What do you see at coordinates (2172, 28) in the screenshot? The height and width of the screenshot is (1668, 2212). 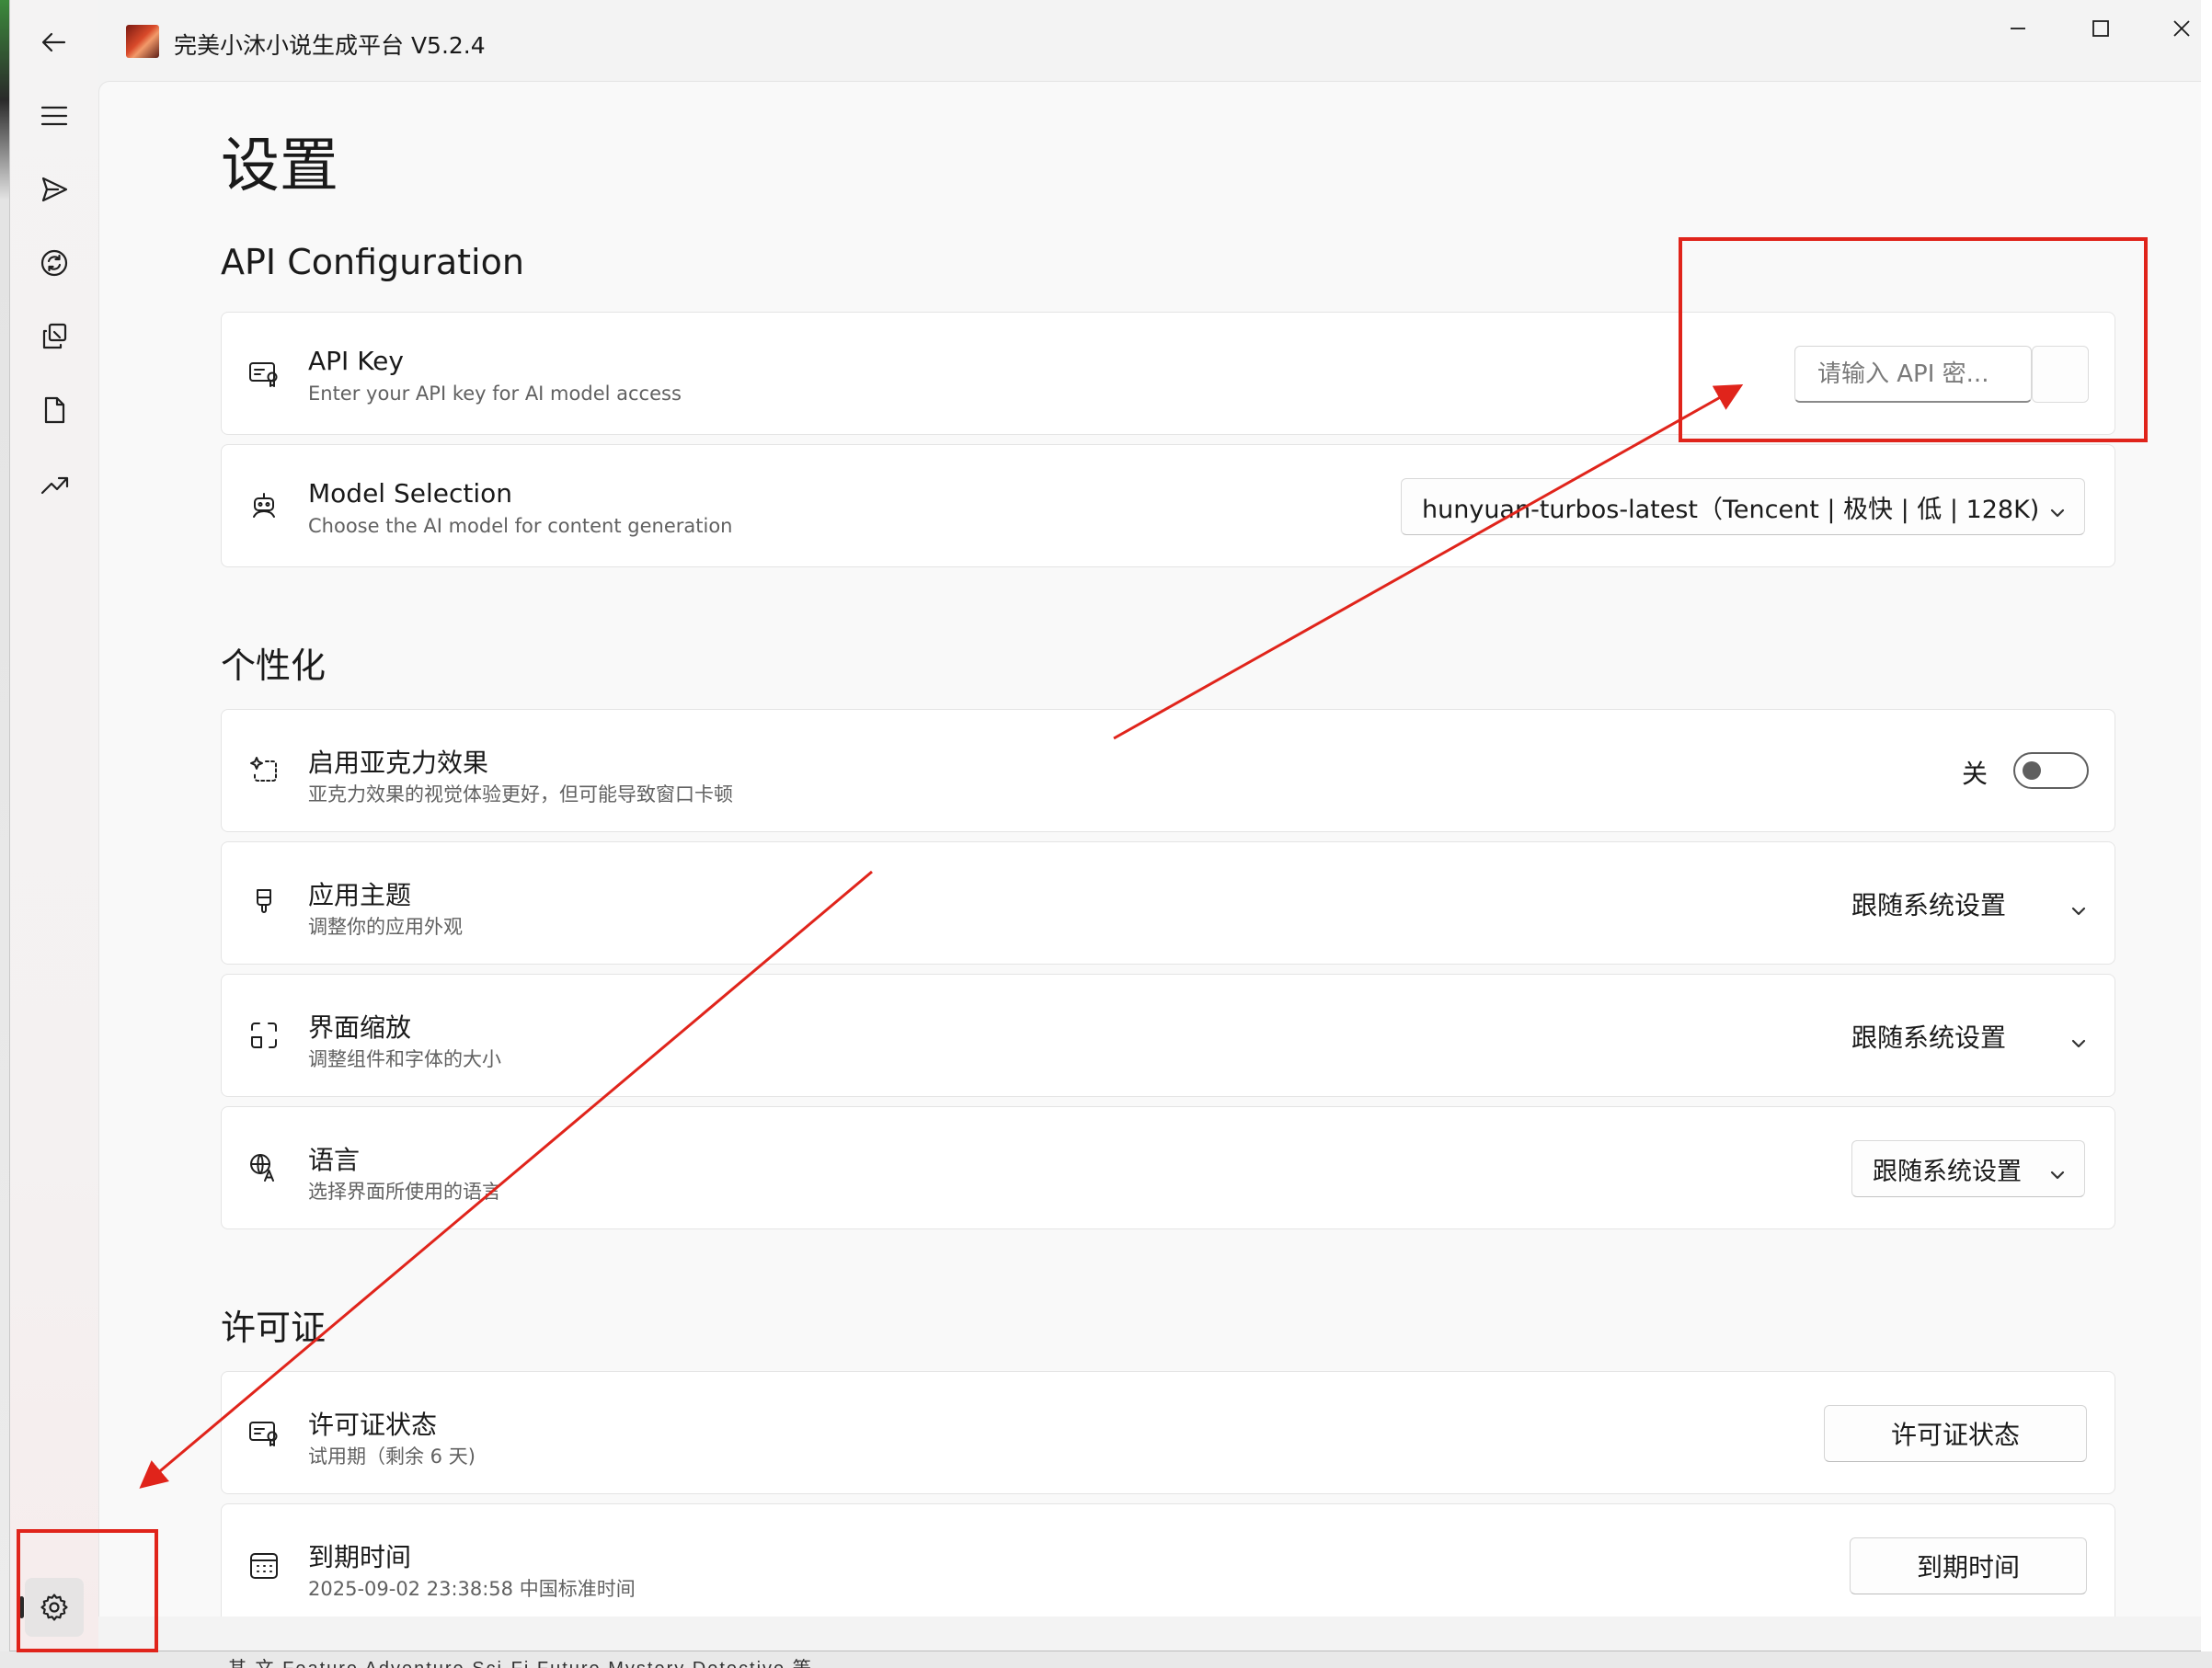 I see `close-button` at bounding box center [2172, 28].